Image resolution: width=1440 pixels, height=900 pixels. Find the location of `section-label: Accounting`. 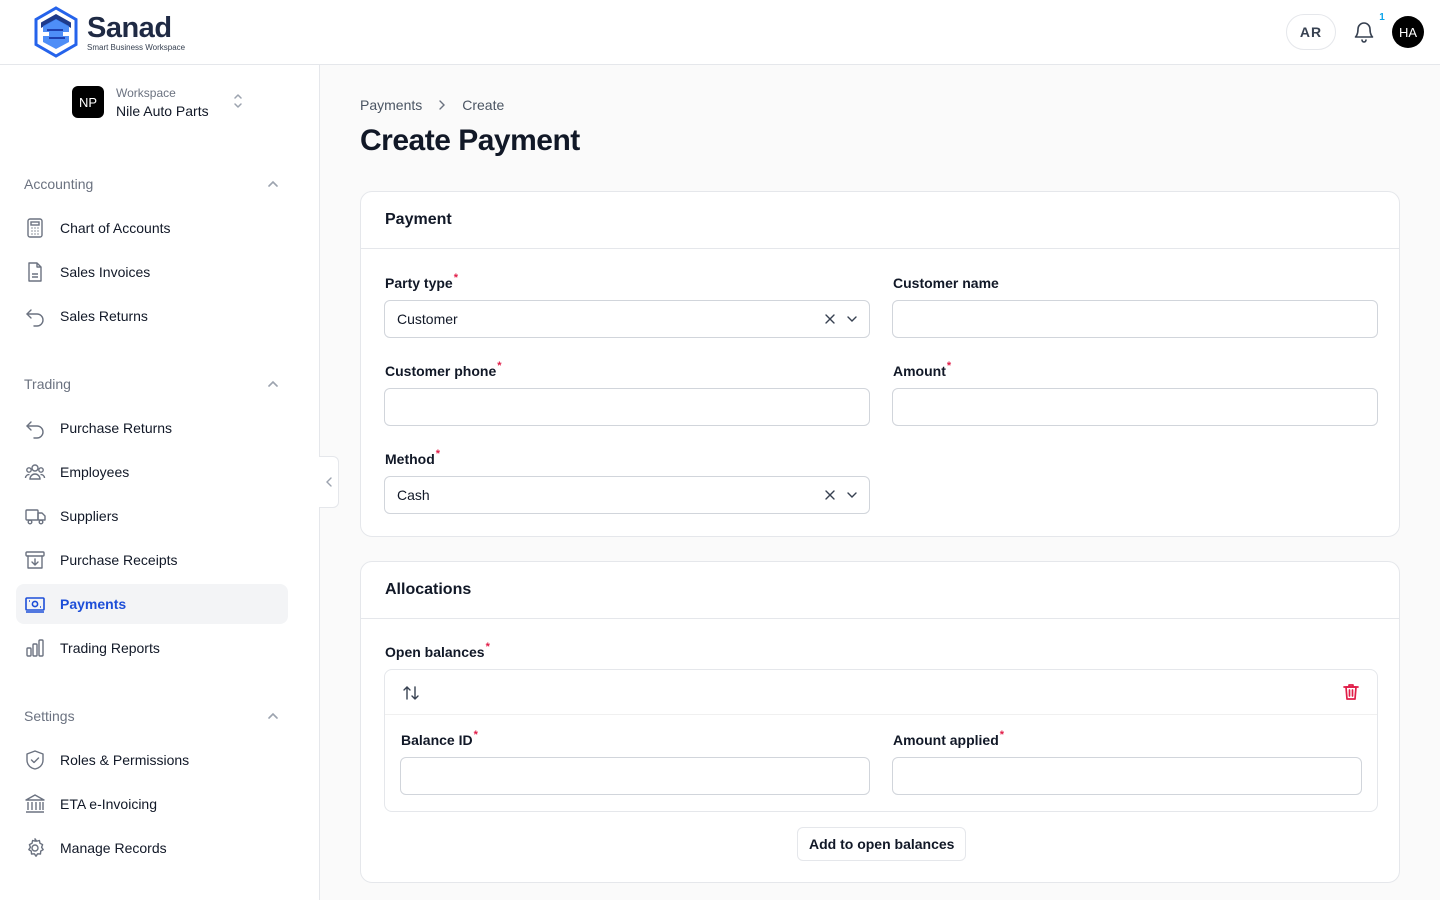

section-label: Accounting is located at coordinates (59, 184).